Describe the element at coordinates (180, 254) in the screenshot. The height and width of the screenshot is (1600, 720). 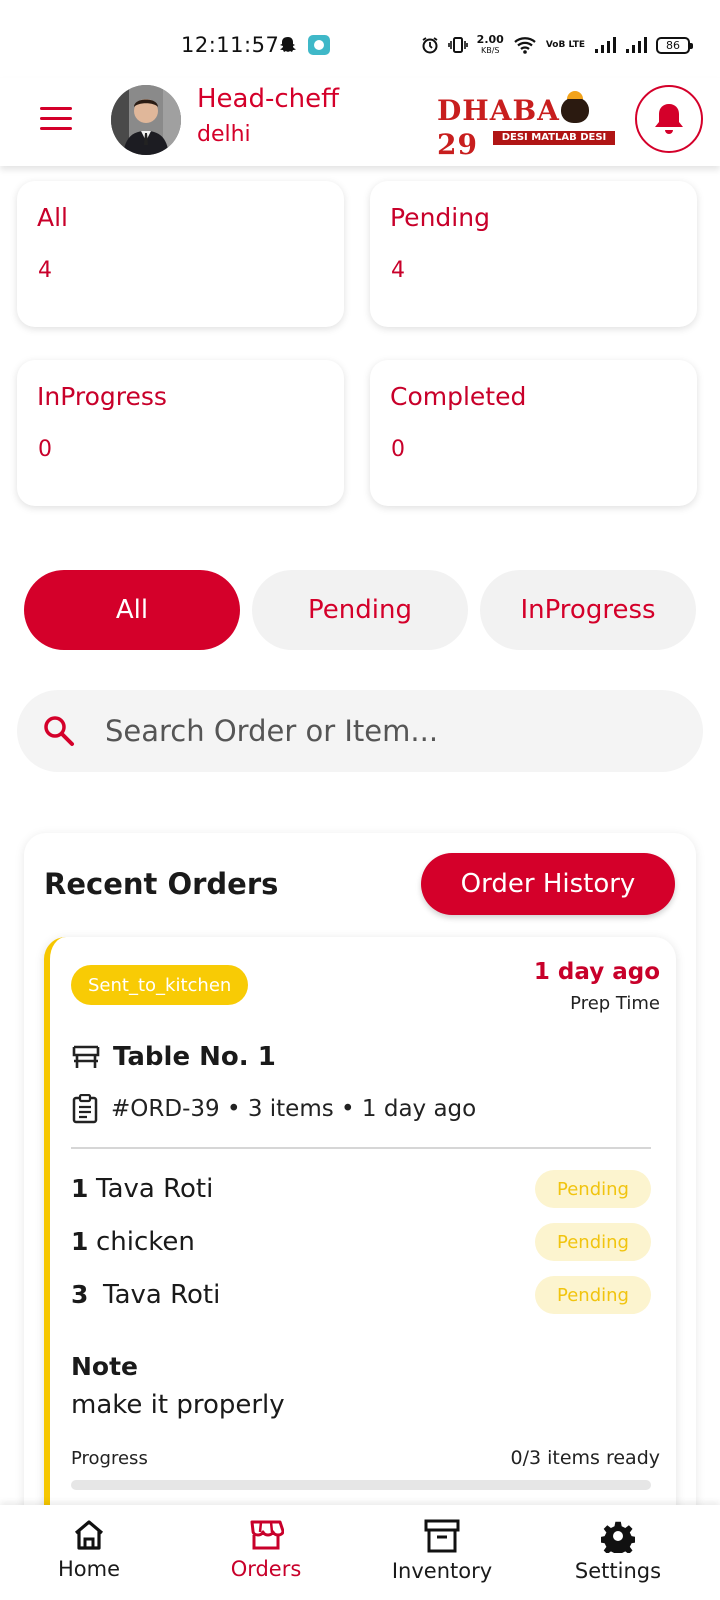
I see `stat-card-all: All 4` at that location.